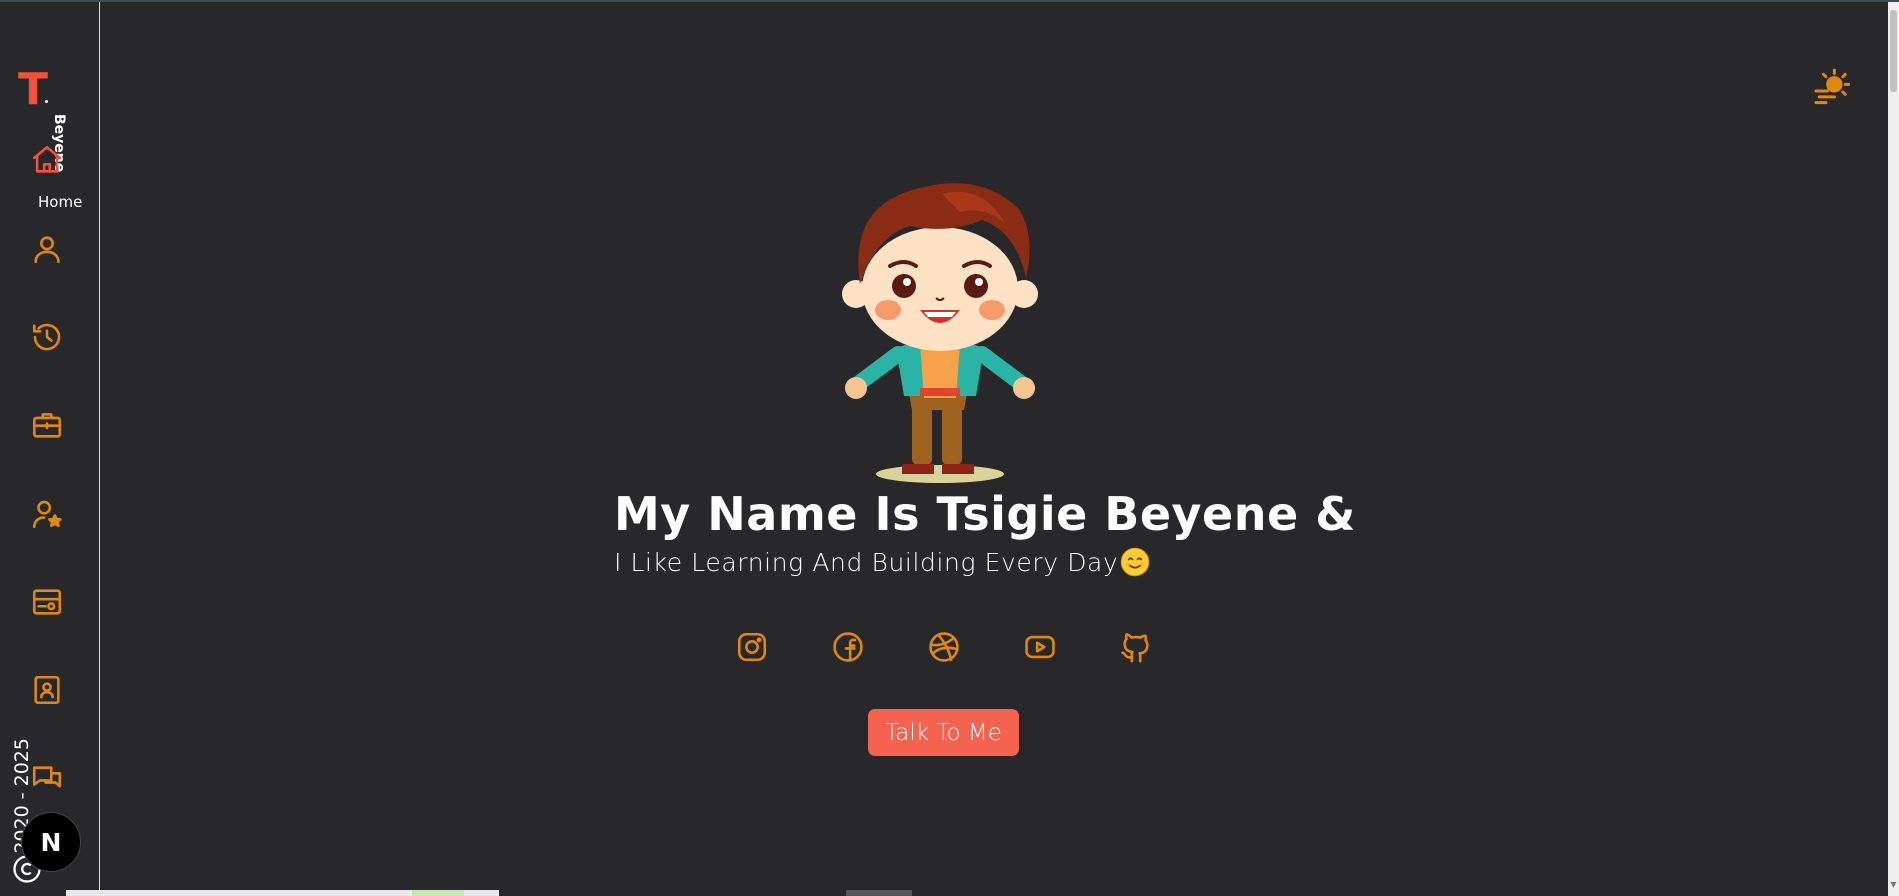 The image size is (1899, 896). I want to click on cartoon-avatar, so click(940, 333).